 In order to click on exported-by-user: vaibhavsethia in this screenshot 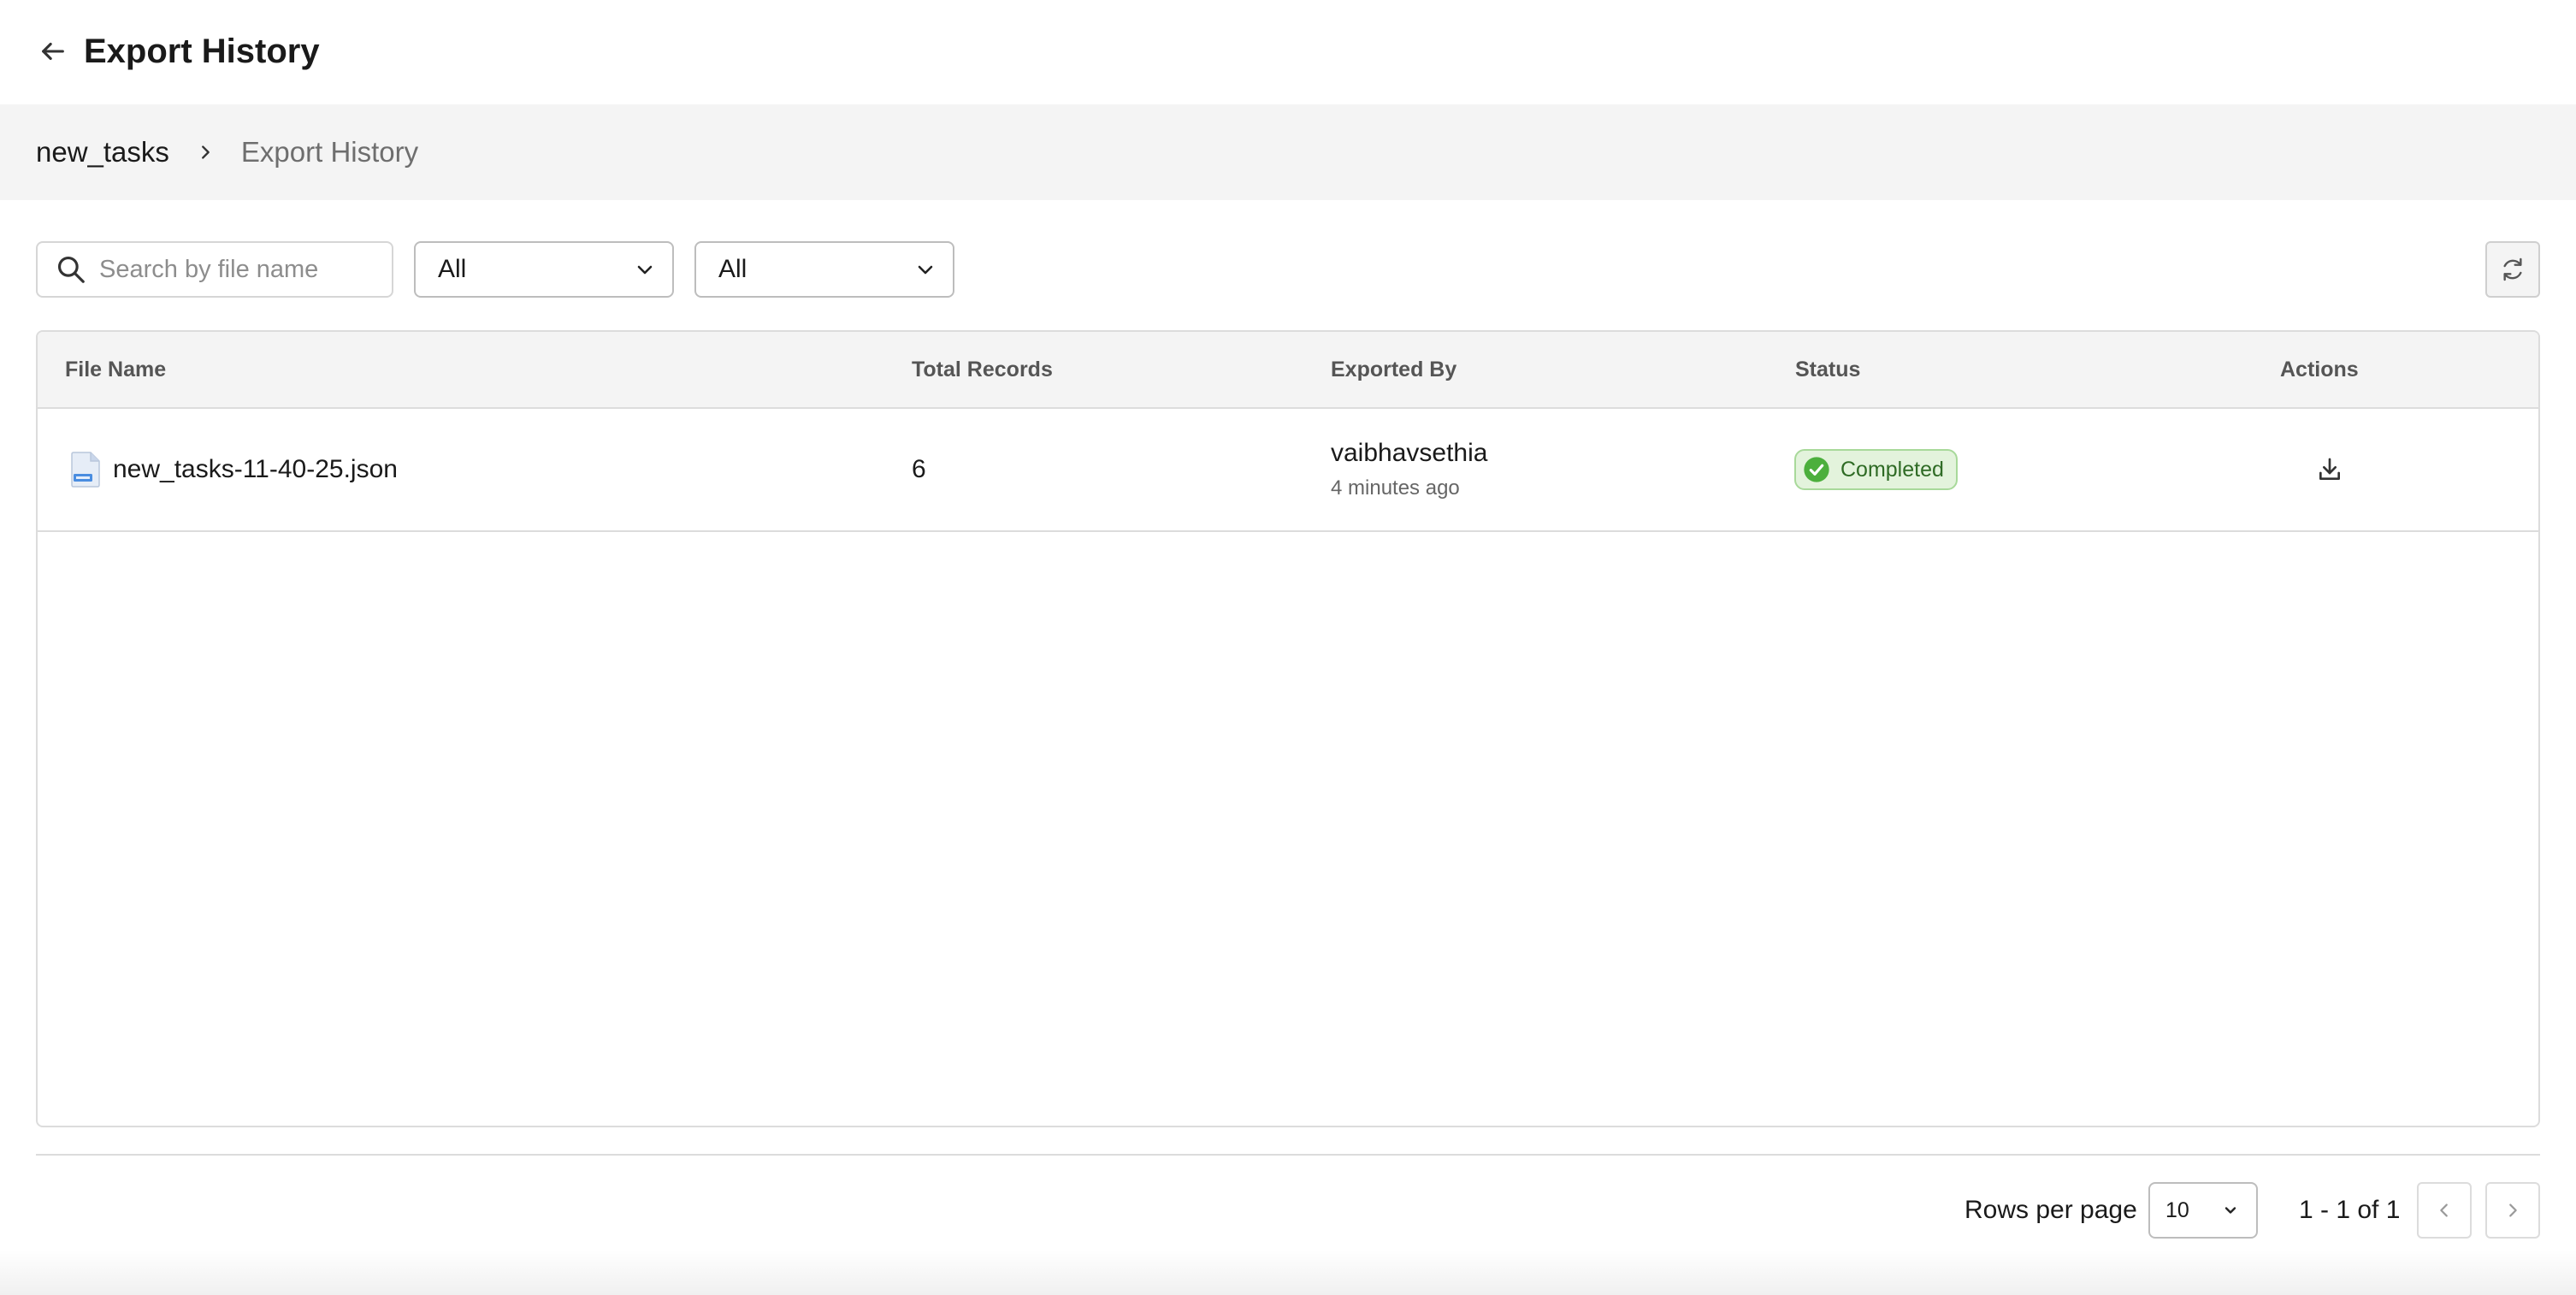, I will do `click(1409, 453)`.